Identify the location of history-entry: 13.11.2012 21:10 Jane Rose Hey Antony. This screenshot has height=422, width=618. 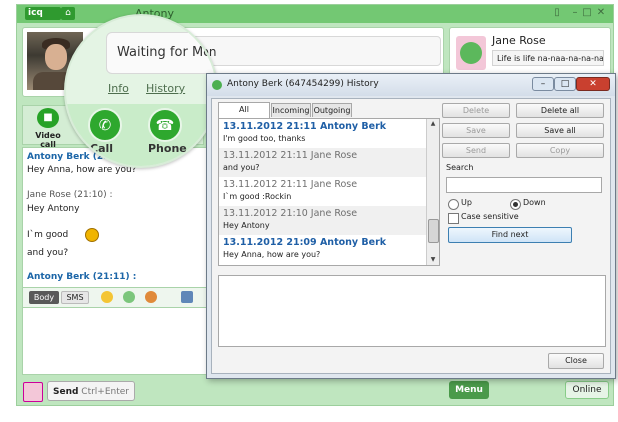
(322, 220).